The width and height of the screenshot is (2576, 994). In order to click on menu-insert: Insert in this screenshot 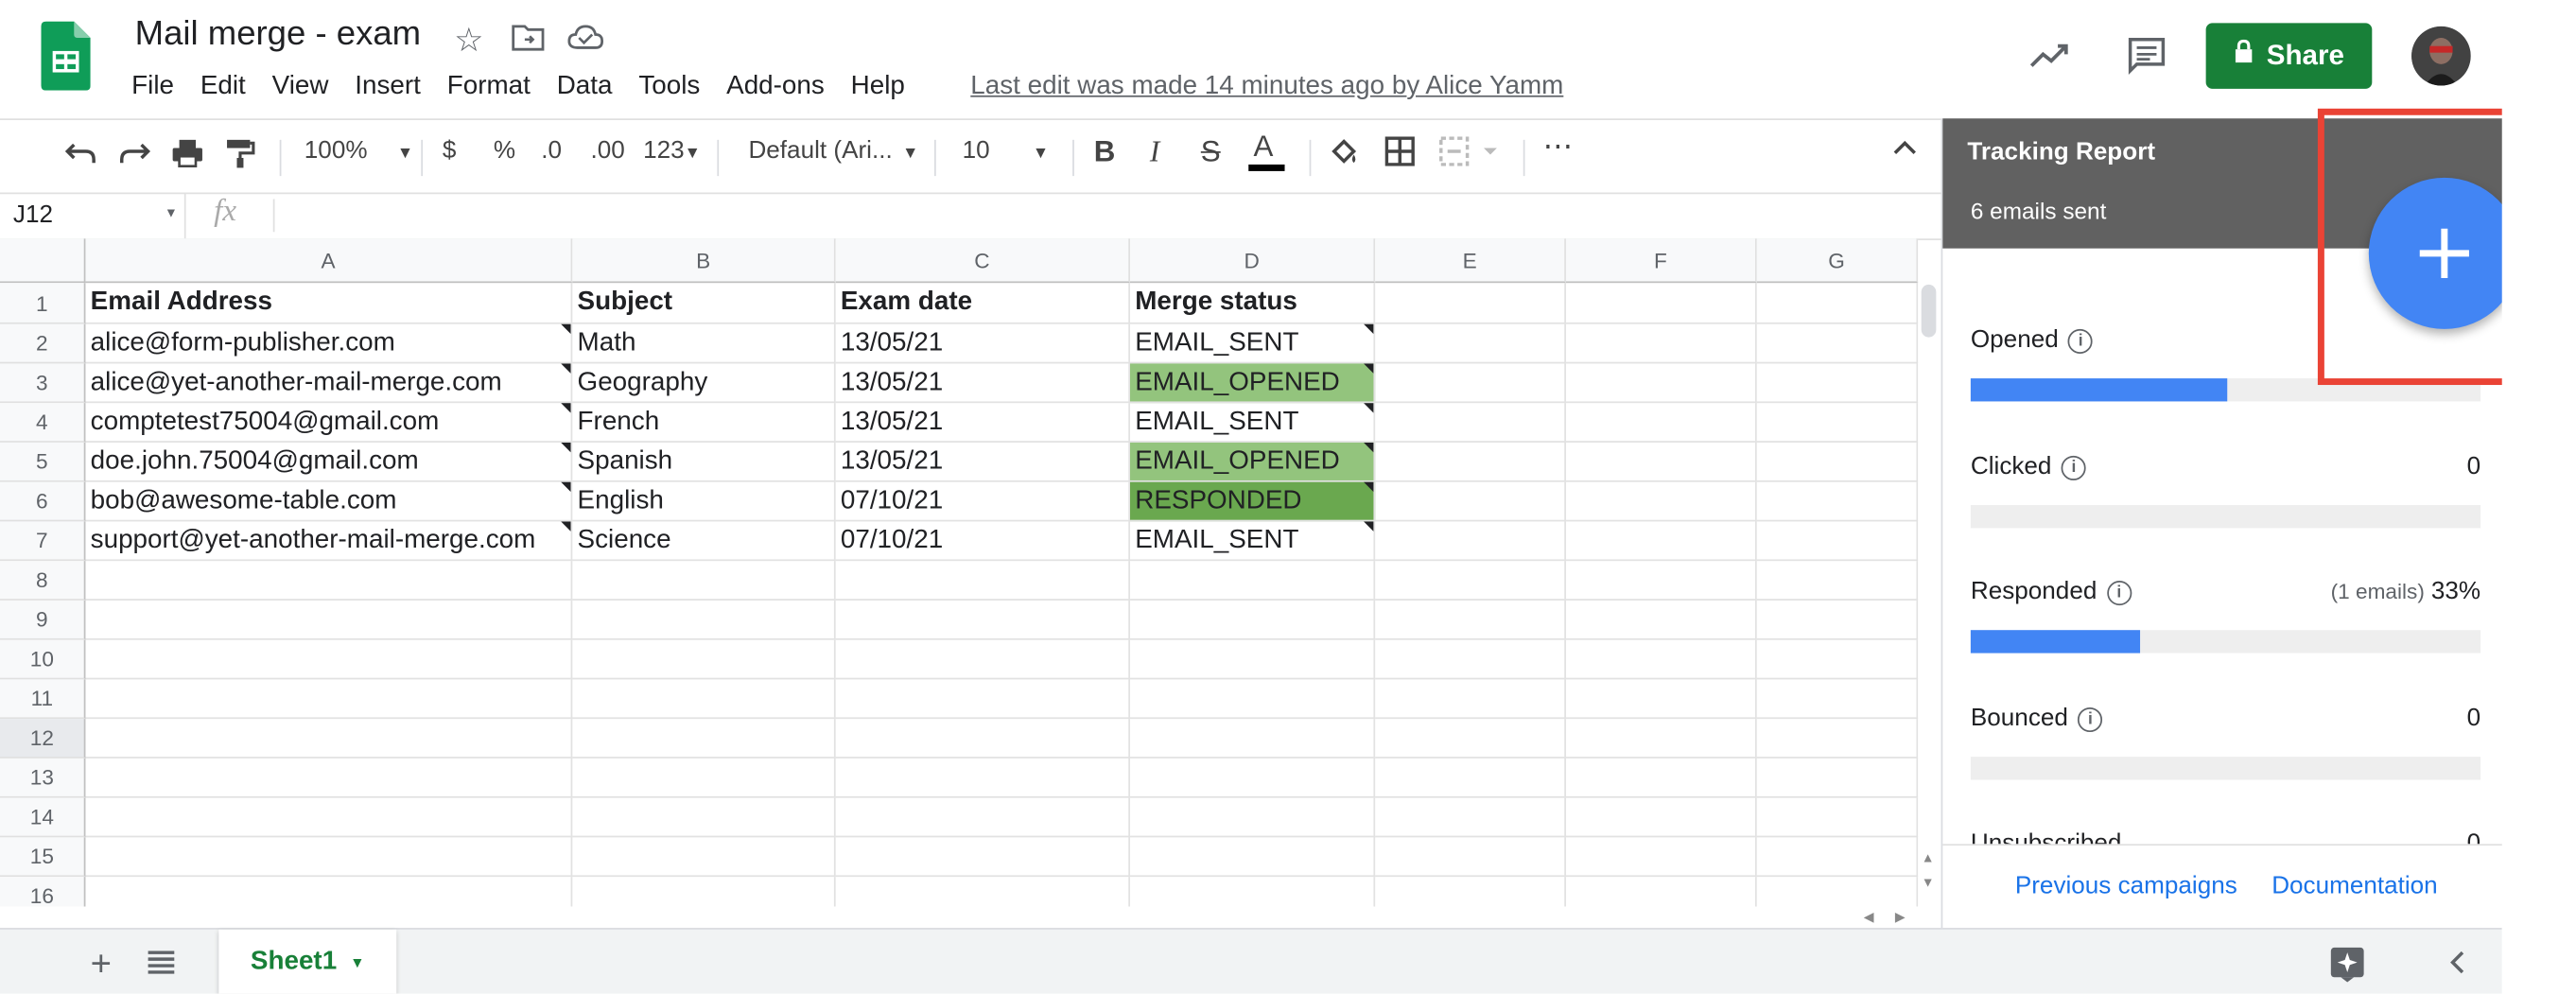, I will do `click(388, 87)`.